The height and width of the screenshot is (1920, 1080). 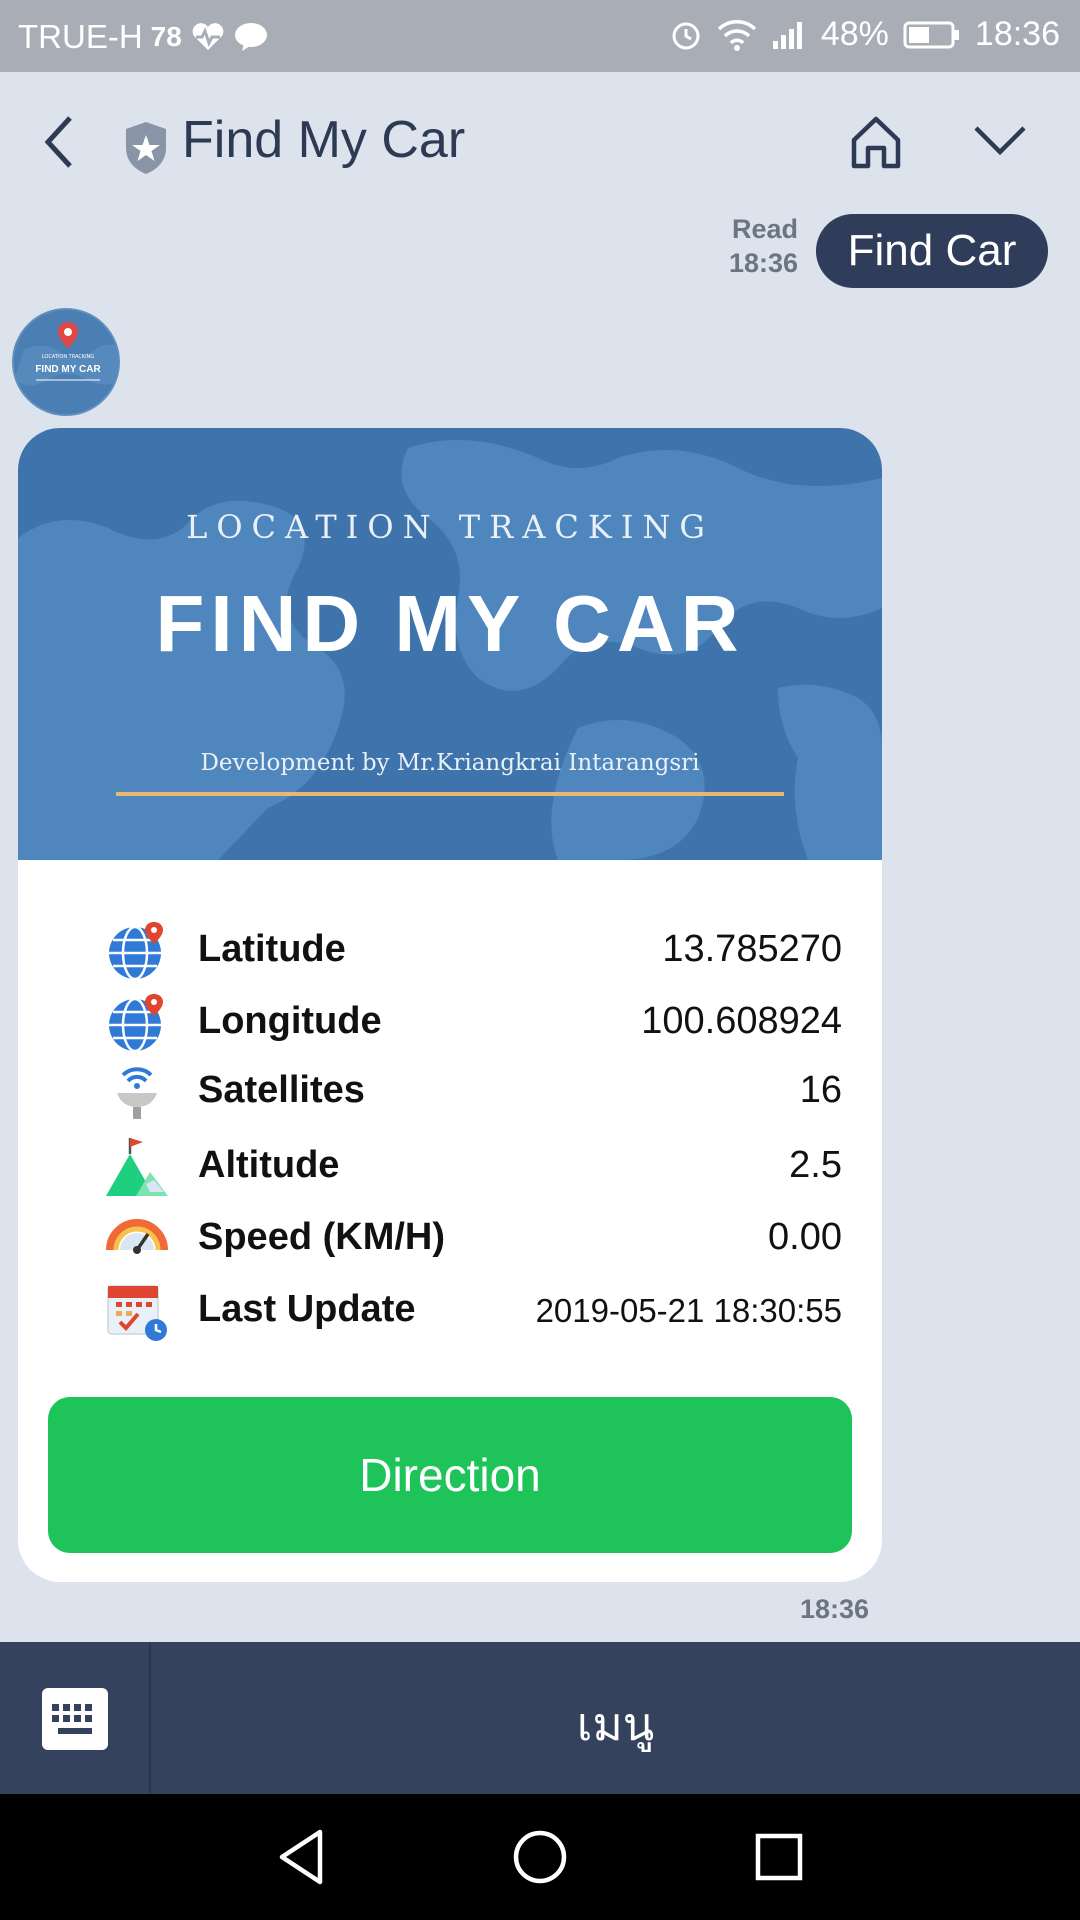 I want to click on cell-signal-icon, so click(x=789, y=35).